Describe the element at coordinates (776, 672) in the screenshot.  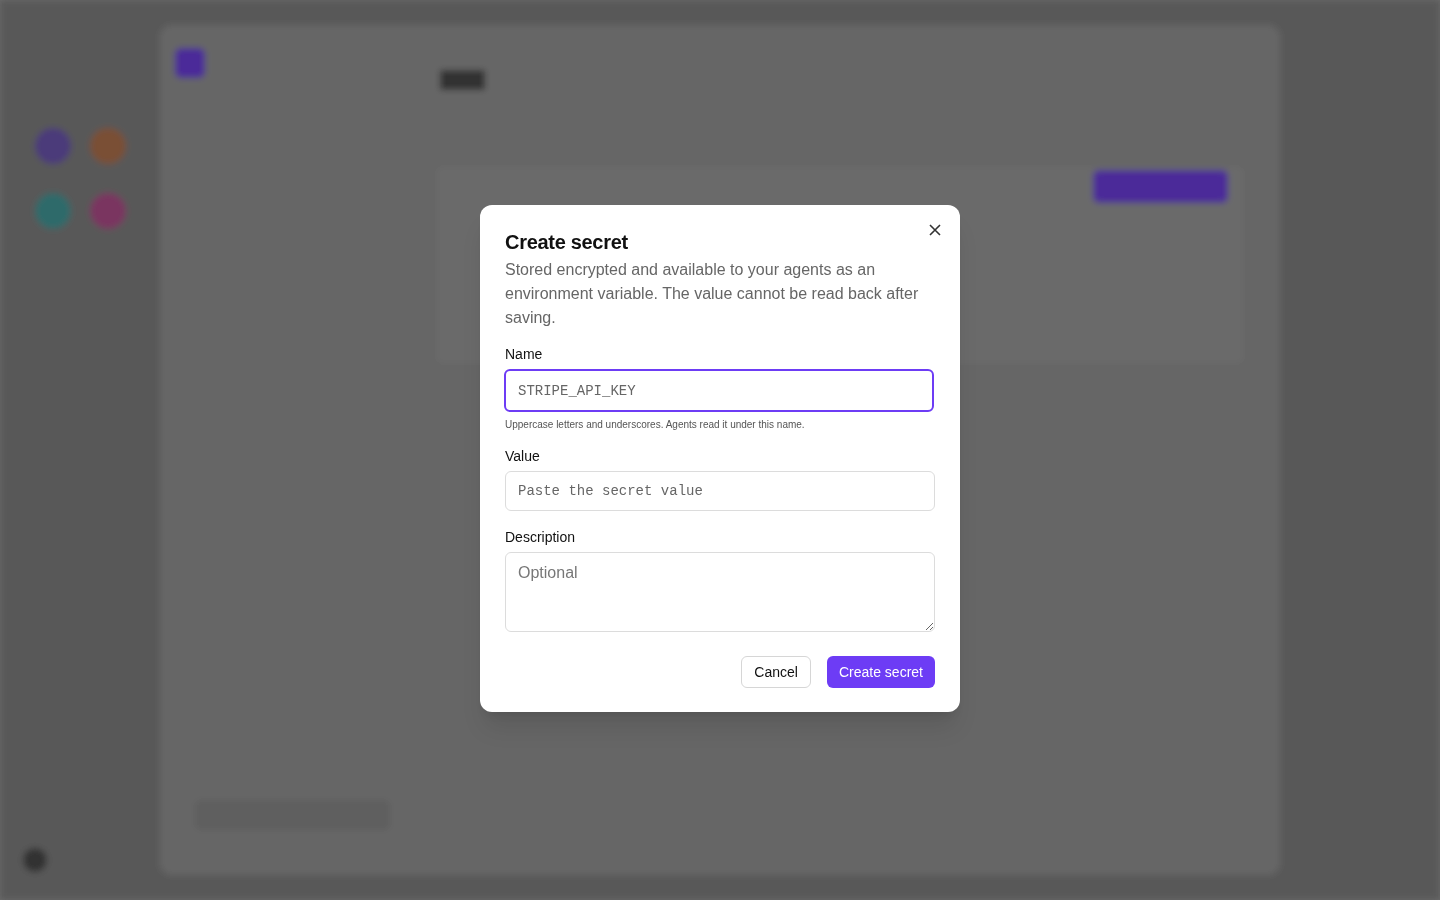
I see `cancel-button: Cancel` at that location.